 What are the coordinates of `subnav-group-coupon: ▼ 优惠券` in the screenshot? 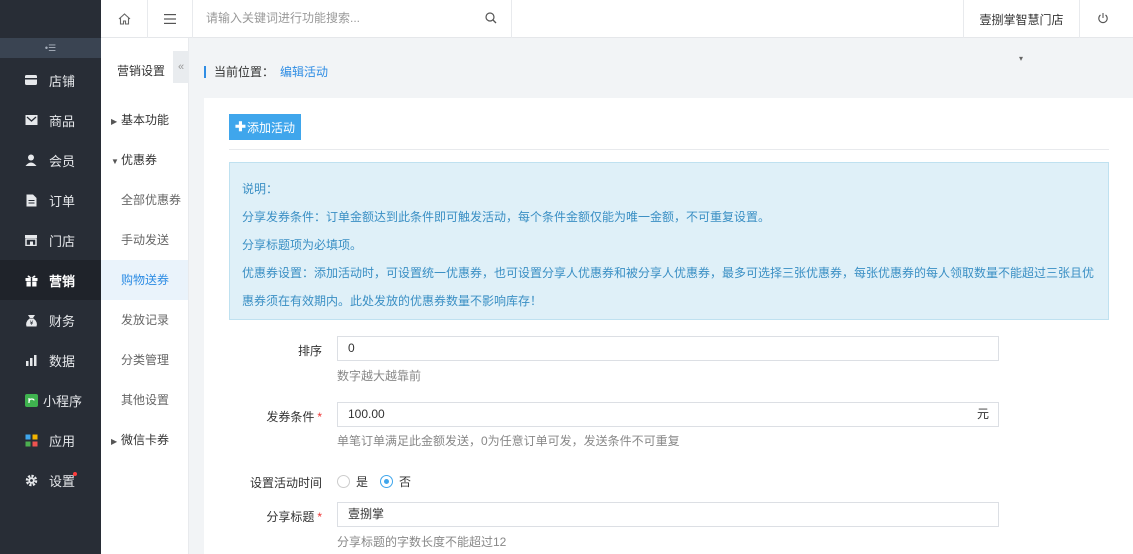 It's located at (144, 160).